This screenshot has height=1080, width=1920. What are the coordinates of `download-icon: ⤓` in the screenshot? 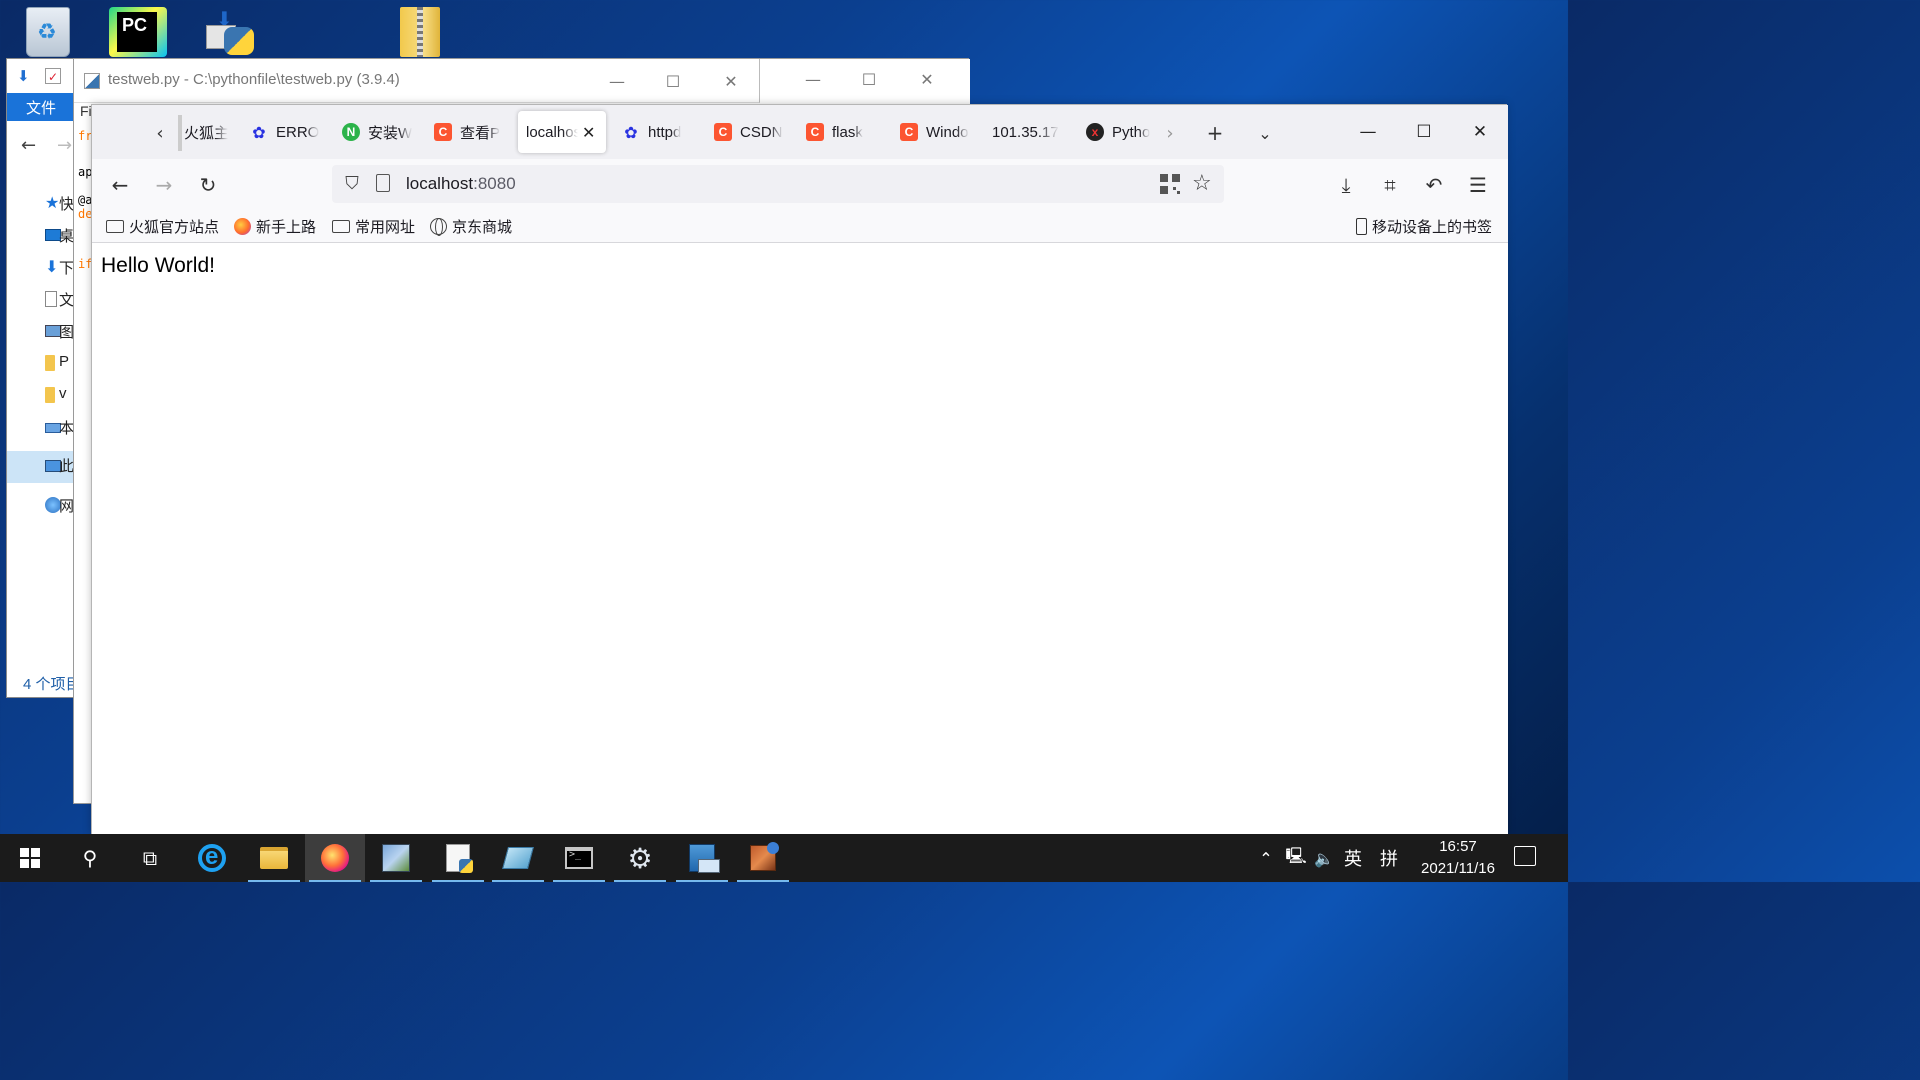 It's located at (1346, 185).